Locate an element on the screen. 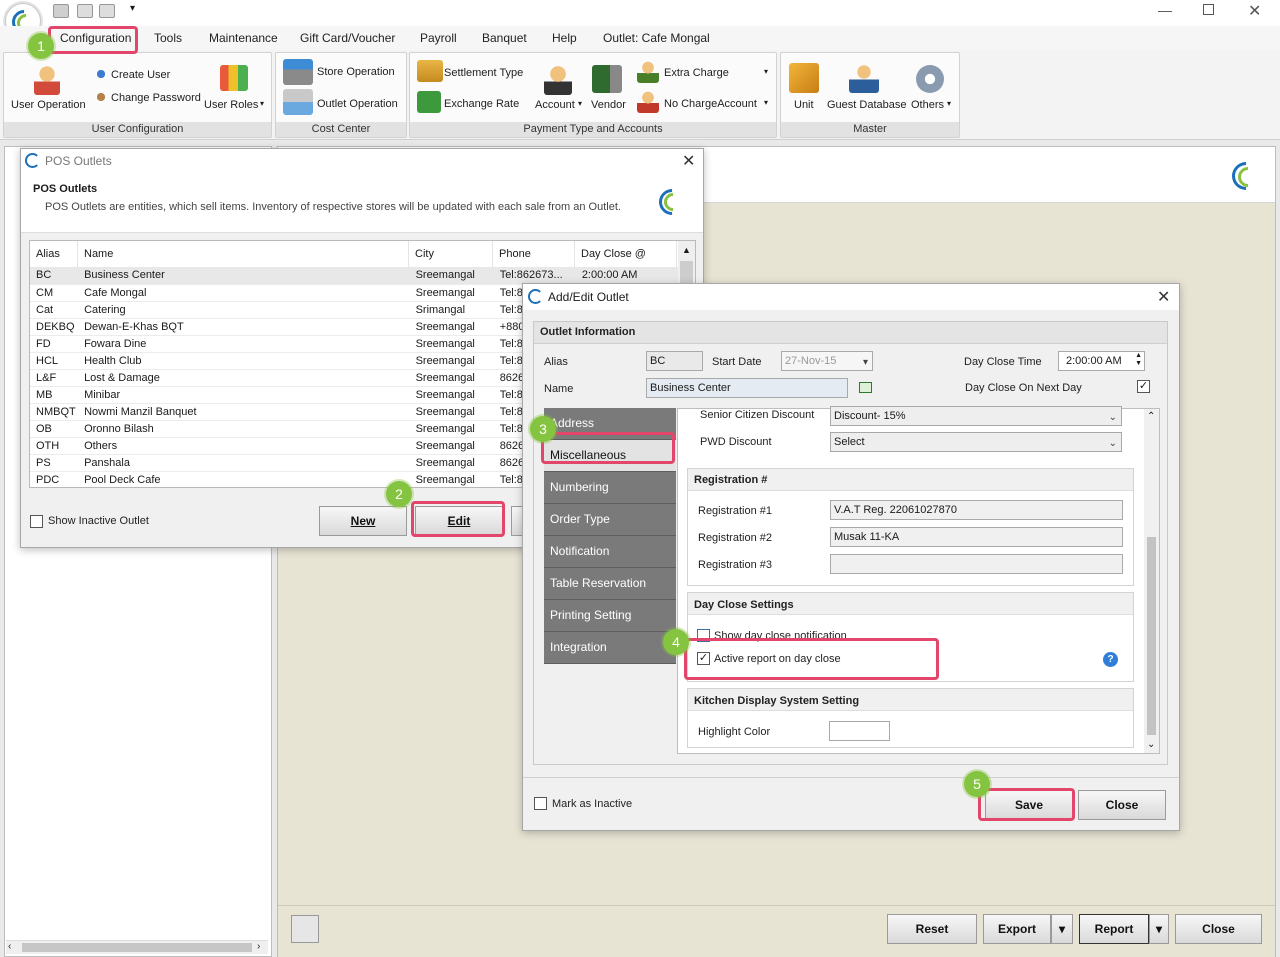  reg1-field: V.A.T Reg. 22061027870 is located at coordinates (976, 510).